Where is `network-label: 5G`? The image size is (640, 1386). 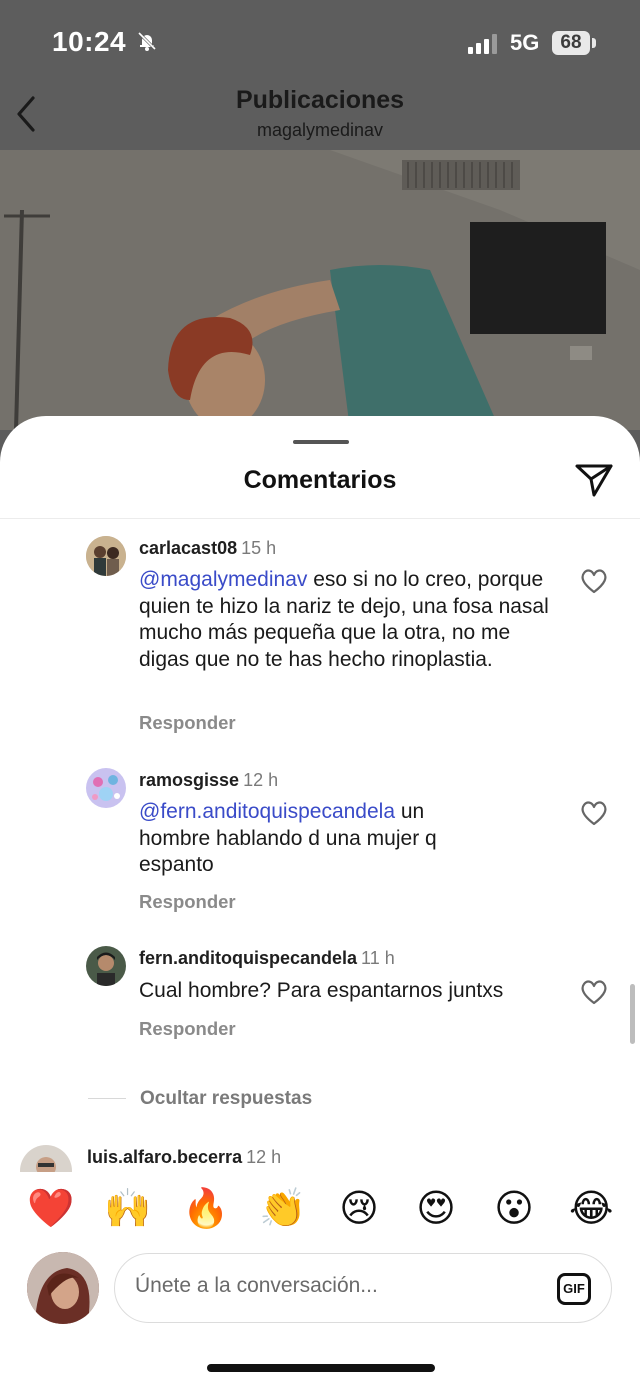
network-label: 5G is located at coordinates (525, 42).